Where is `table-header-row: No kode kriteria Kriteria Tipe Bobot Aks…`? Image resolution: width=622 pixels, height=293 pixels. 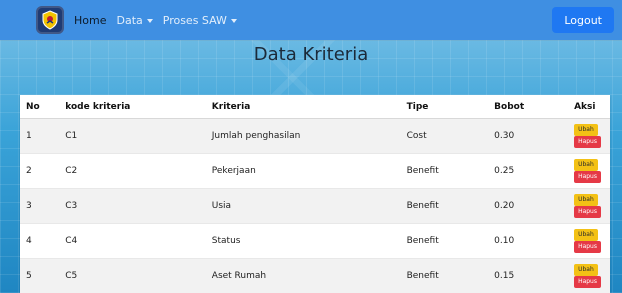 table-header-row: No kode kriteria Kriteria Tipe Bobot Aks… is located at coordinates (315, 107).